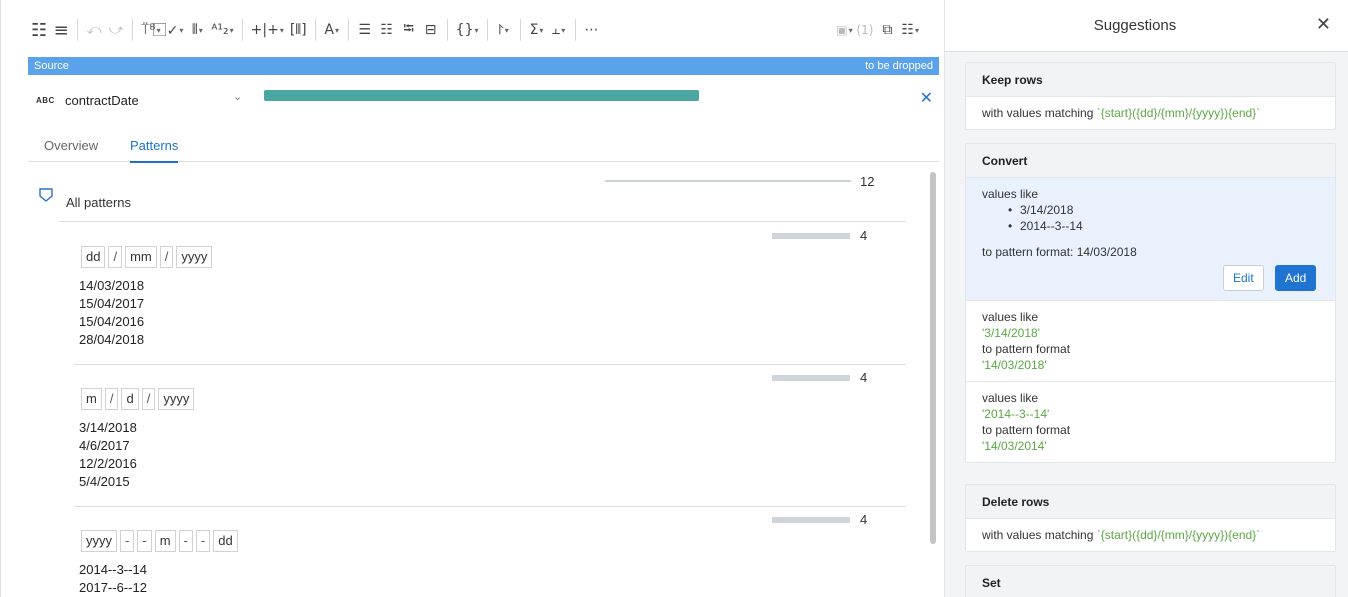  I want to click on validate-icon: ⃞✓ ▾, so click(175, 30).